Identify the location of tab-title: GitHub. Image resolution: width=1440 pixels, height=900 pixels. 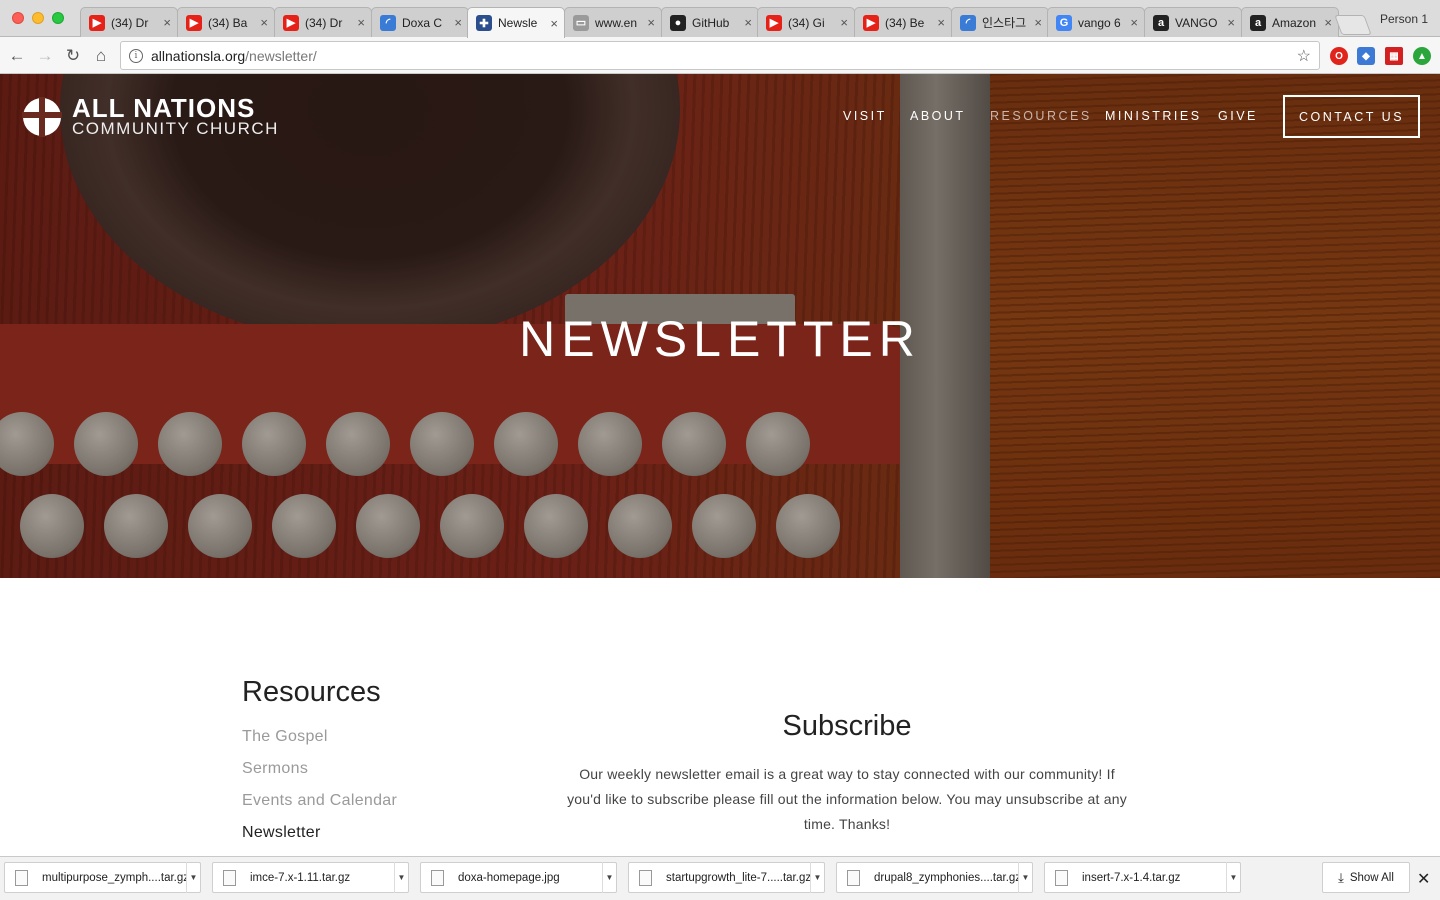
(711, 22).